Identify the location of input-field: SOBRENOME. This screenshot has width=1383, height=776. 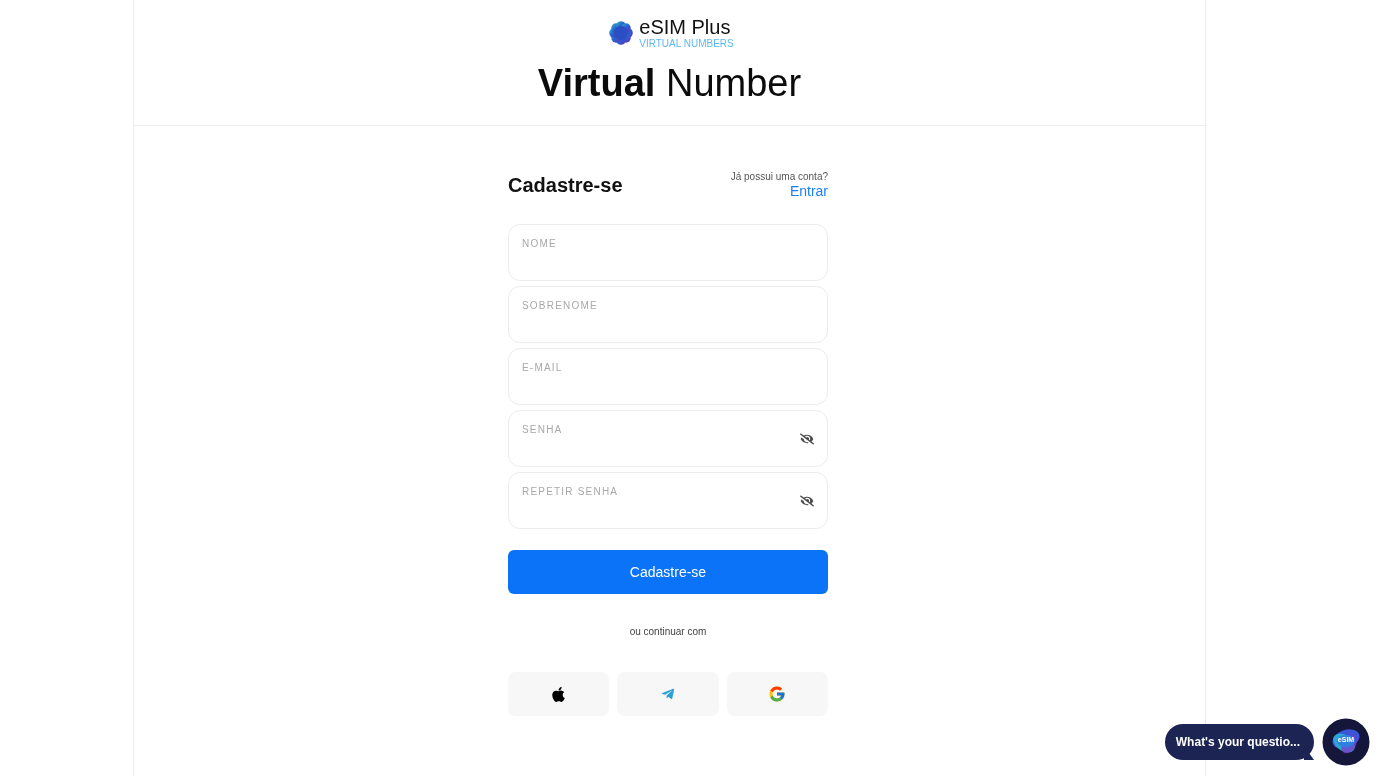
(668, 314).